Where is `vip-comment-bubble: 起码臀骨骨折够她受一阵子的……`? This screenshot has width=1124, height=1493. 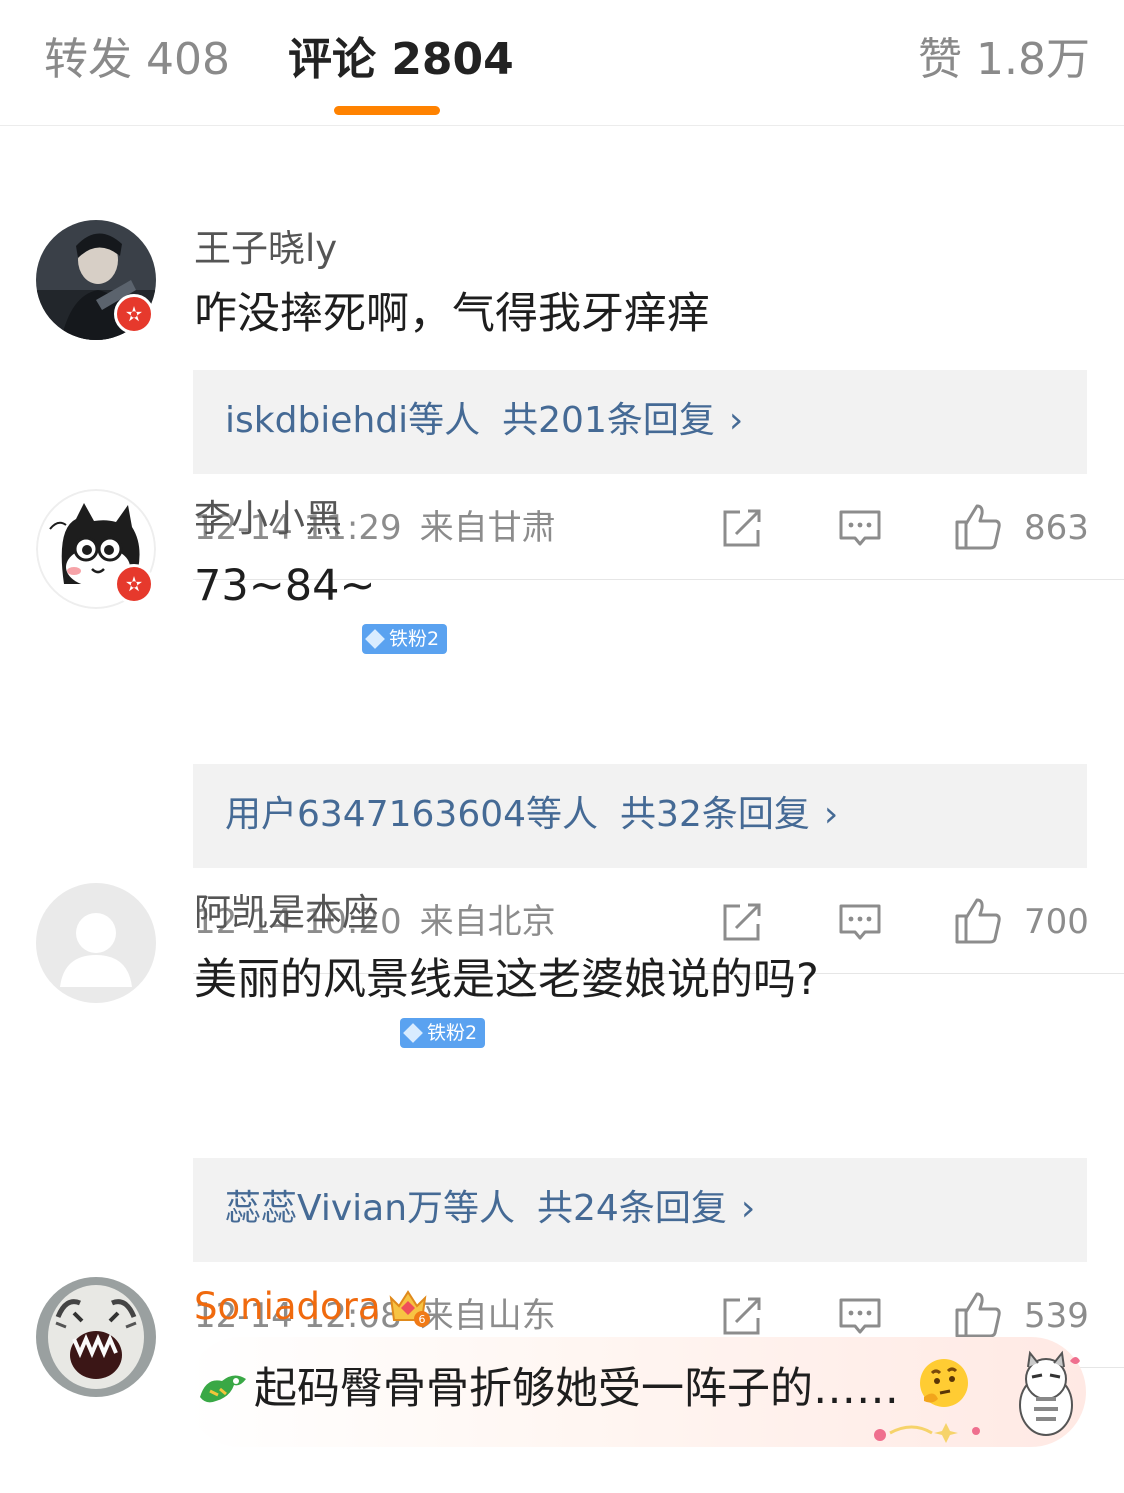
vip-comment-bubble: 起码臀骨骨折够她受一阵子的…… is located at coordinates (636, 1392).